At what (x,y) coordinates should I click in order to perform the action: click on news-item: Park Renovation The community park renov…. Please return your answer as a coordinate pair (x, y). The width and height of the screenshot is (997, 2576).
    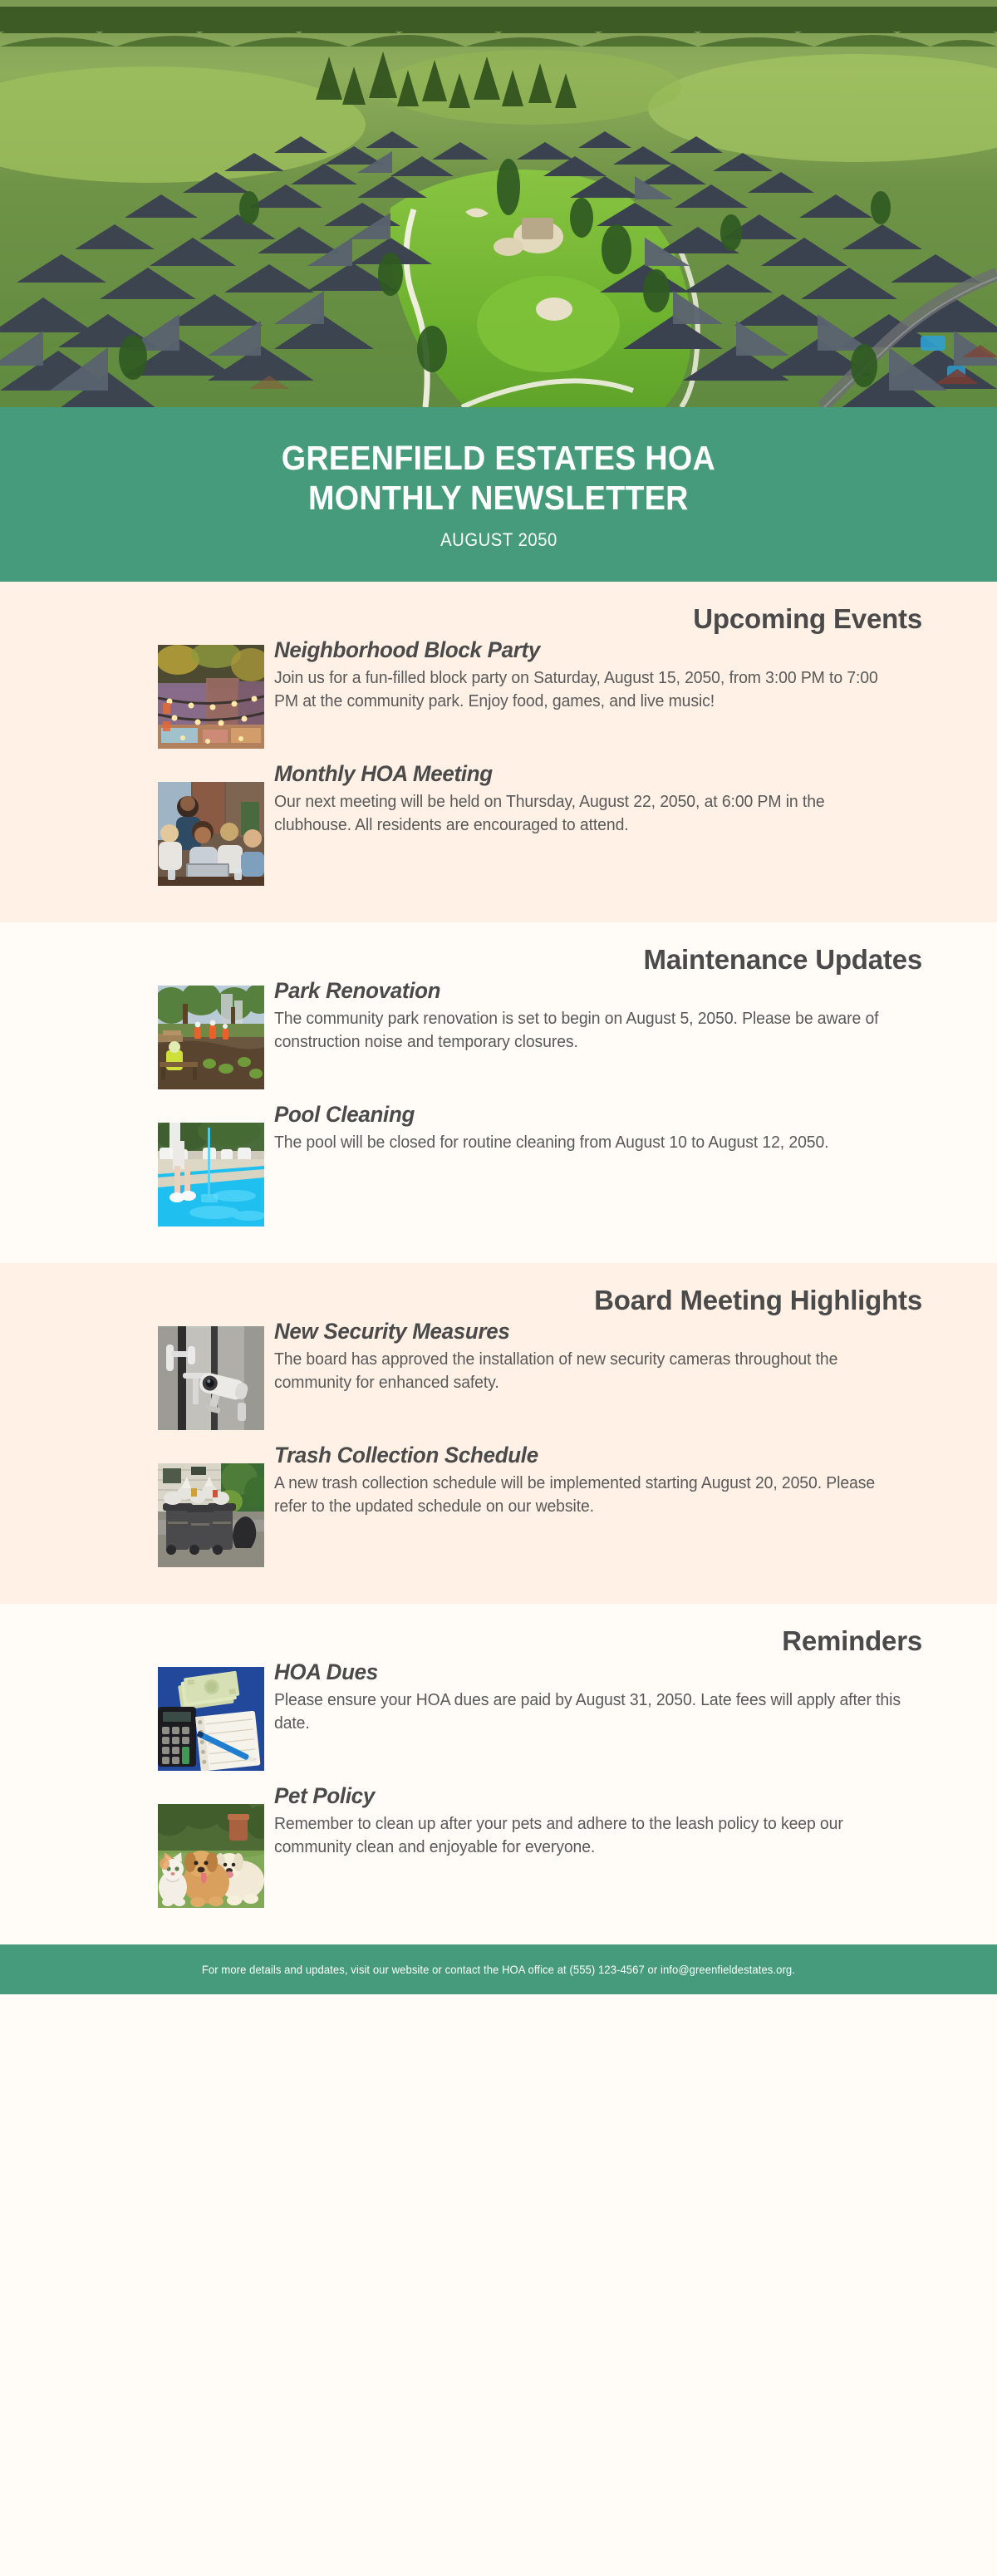
    Looking at the image, I should click on (498, 1033).